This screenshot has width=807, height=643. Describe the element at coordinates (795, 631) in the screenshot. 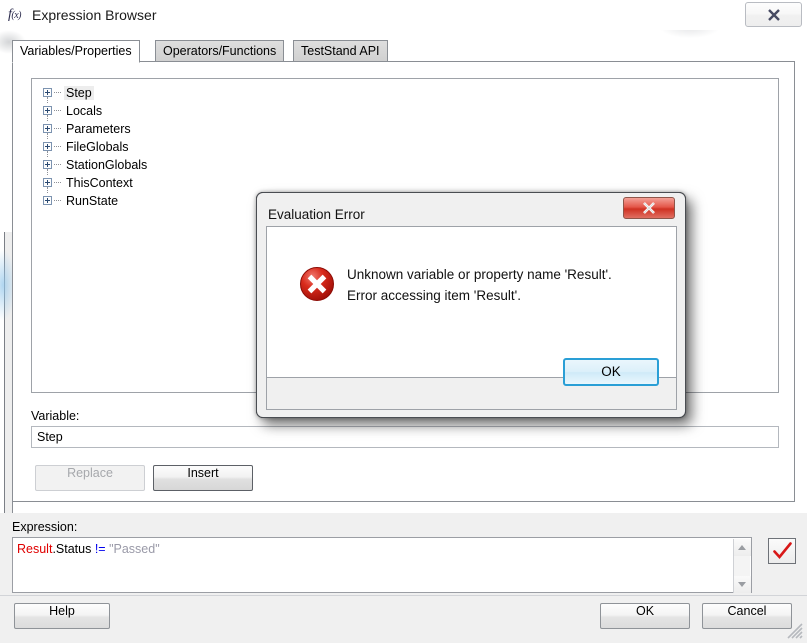

I see `resize-grip-icon` at that location.